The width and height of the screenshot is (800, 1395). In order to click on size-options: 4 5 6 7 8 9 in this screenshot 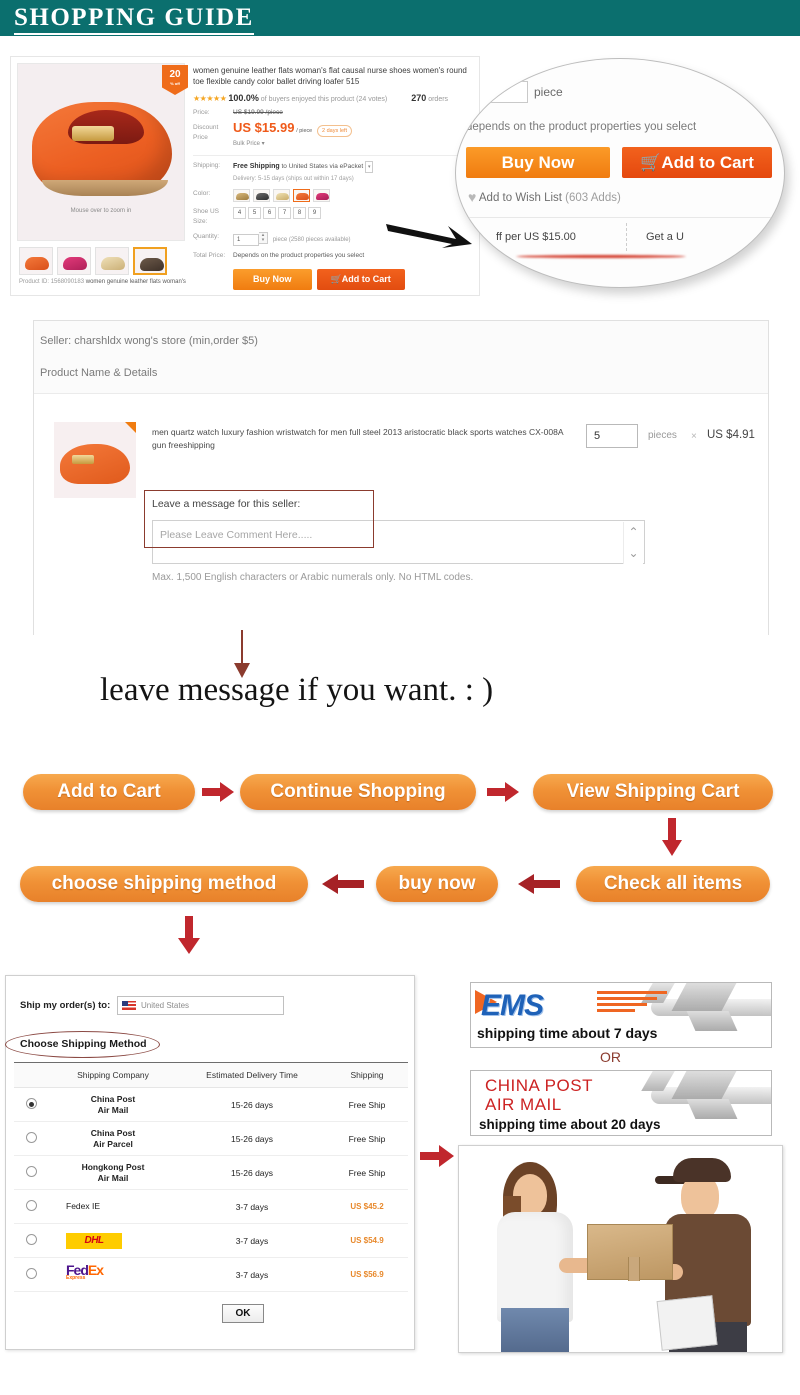, I will do `click(277, 217)`.